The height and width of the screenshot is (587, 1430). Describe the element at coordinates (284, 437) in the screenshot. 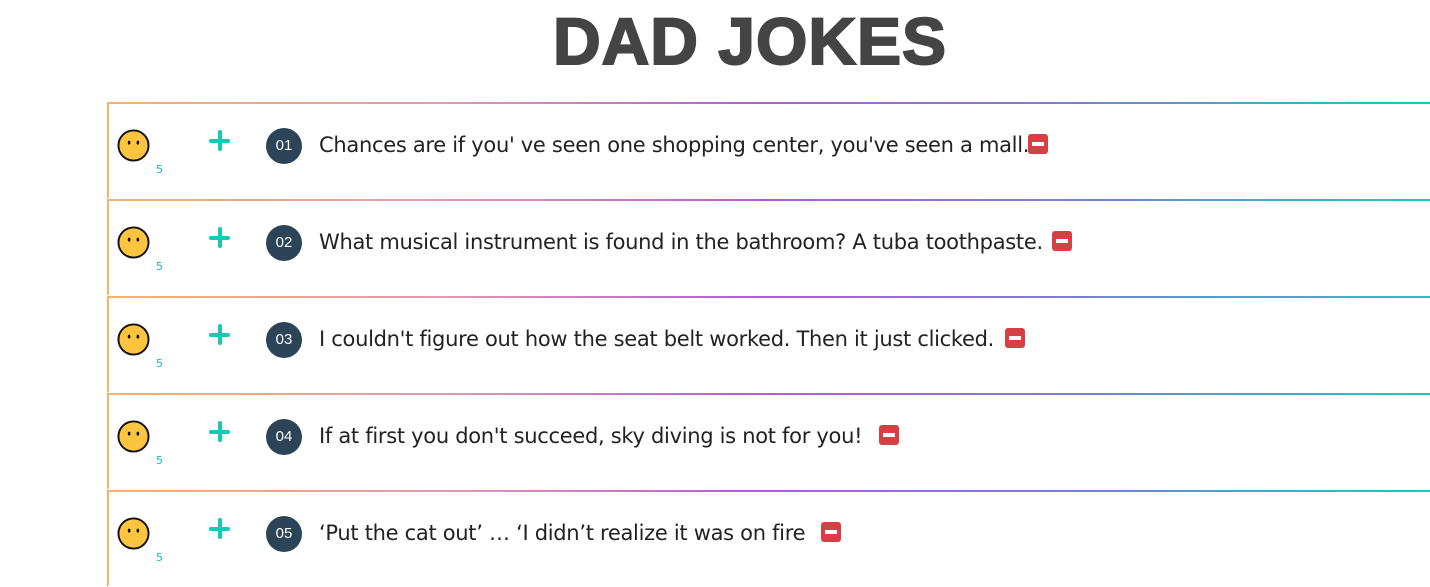

I see `joke-number-badge: 04` at that location.